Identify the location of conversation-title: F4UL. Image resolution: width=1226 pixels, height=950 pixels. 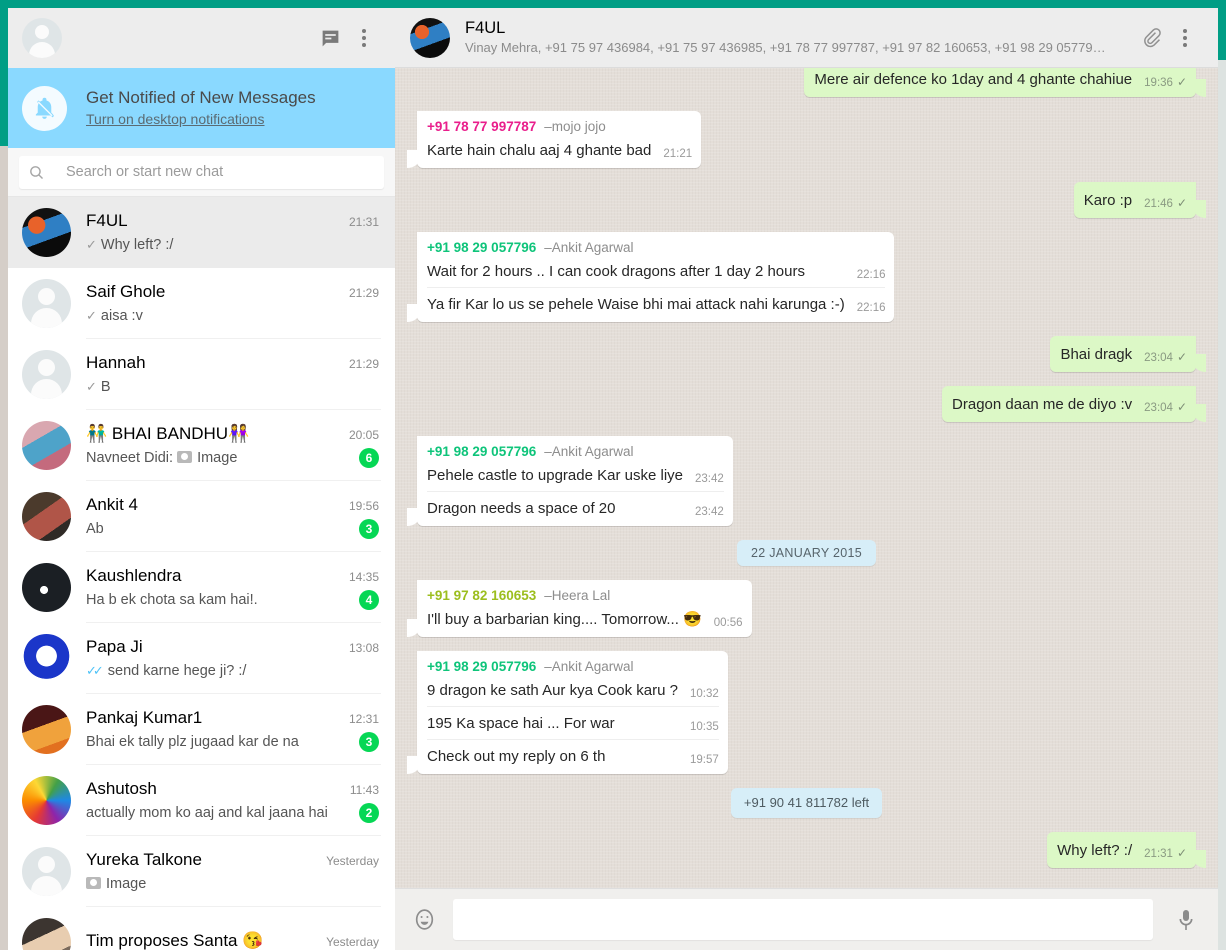
(485, 28).